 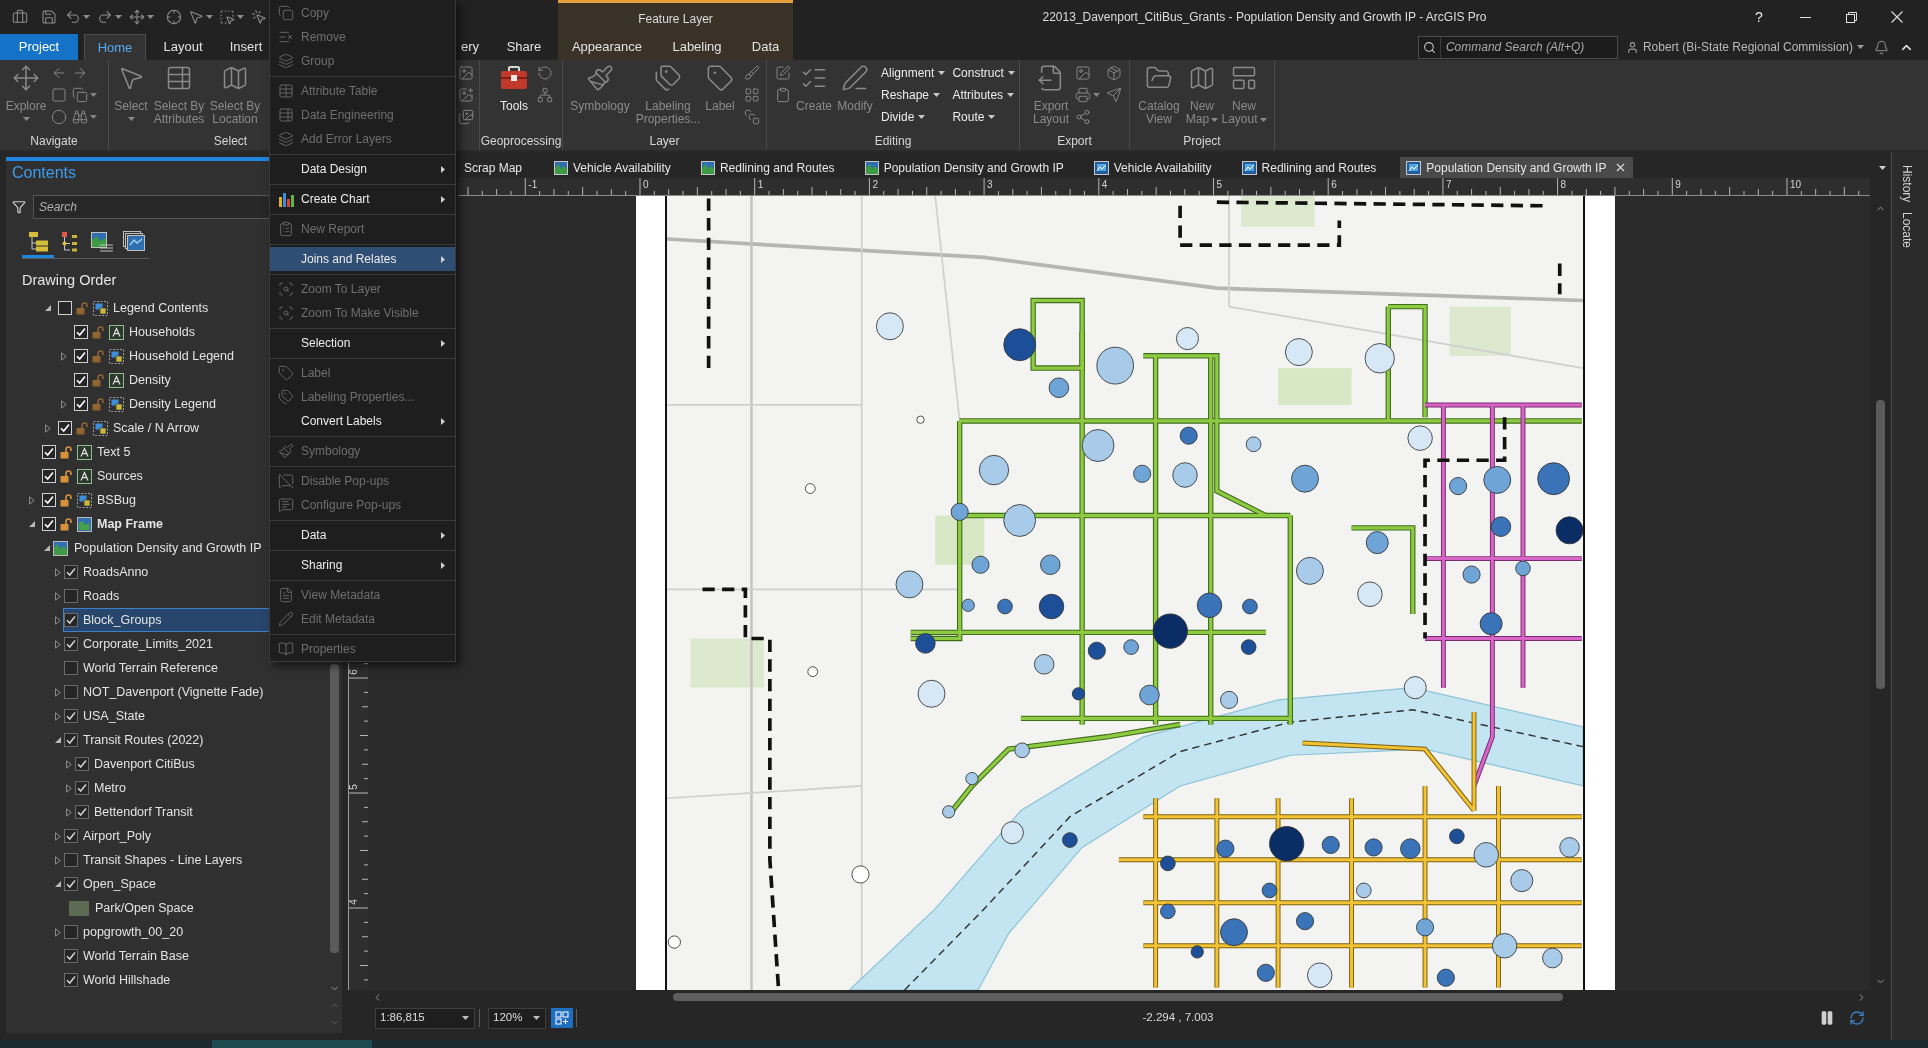 What do you see at coordinates (196, 17) in the screenshot?
I see `pointer-icon` at bounding box center [196, 17].